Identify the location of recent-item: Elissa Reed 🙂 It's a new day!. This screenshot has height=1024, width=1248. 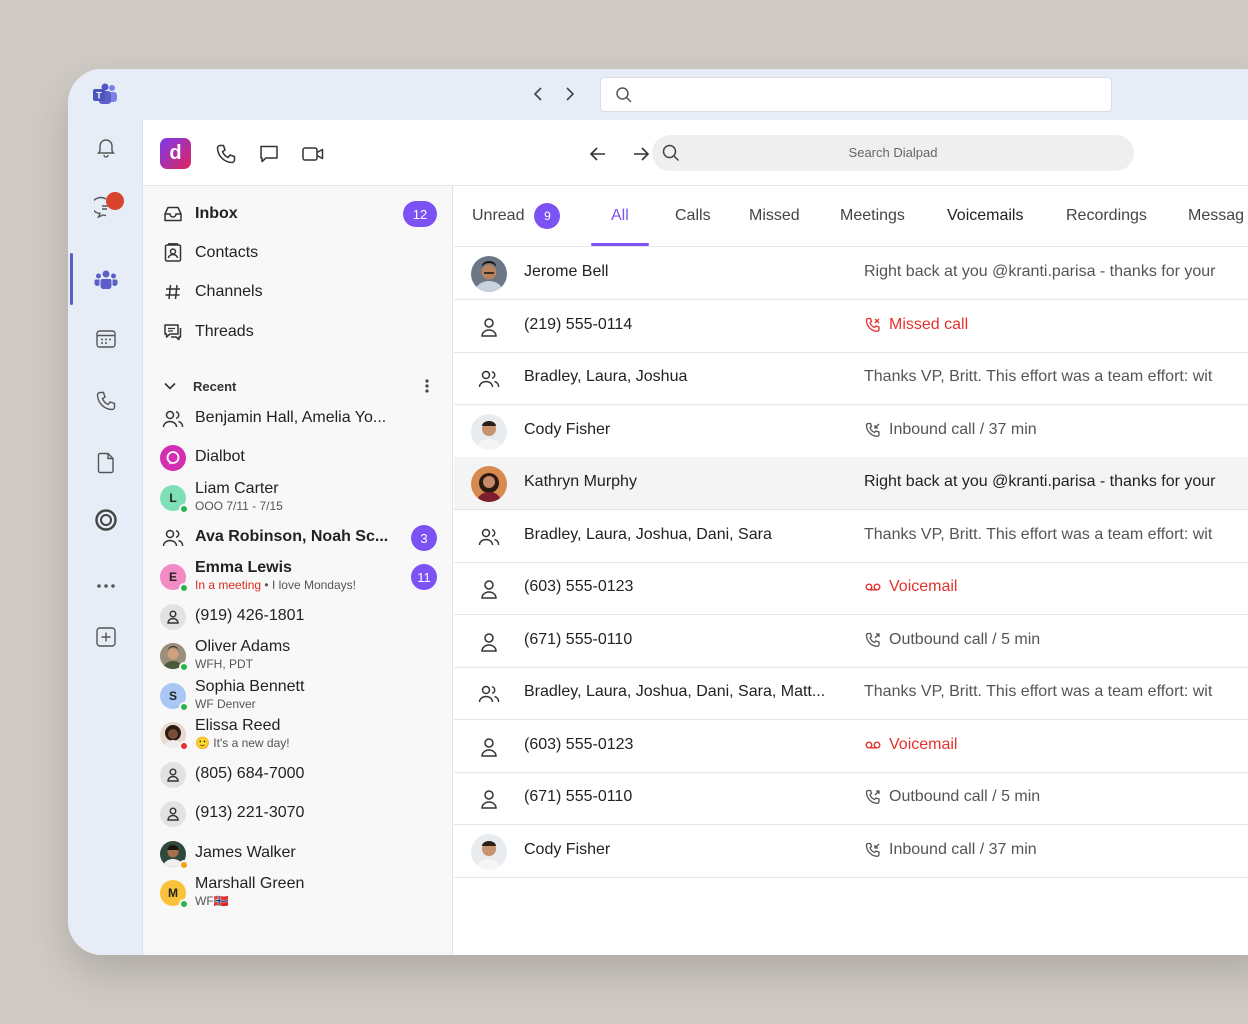
(298, 735).